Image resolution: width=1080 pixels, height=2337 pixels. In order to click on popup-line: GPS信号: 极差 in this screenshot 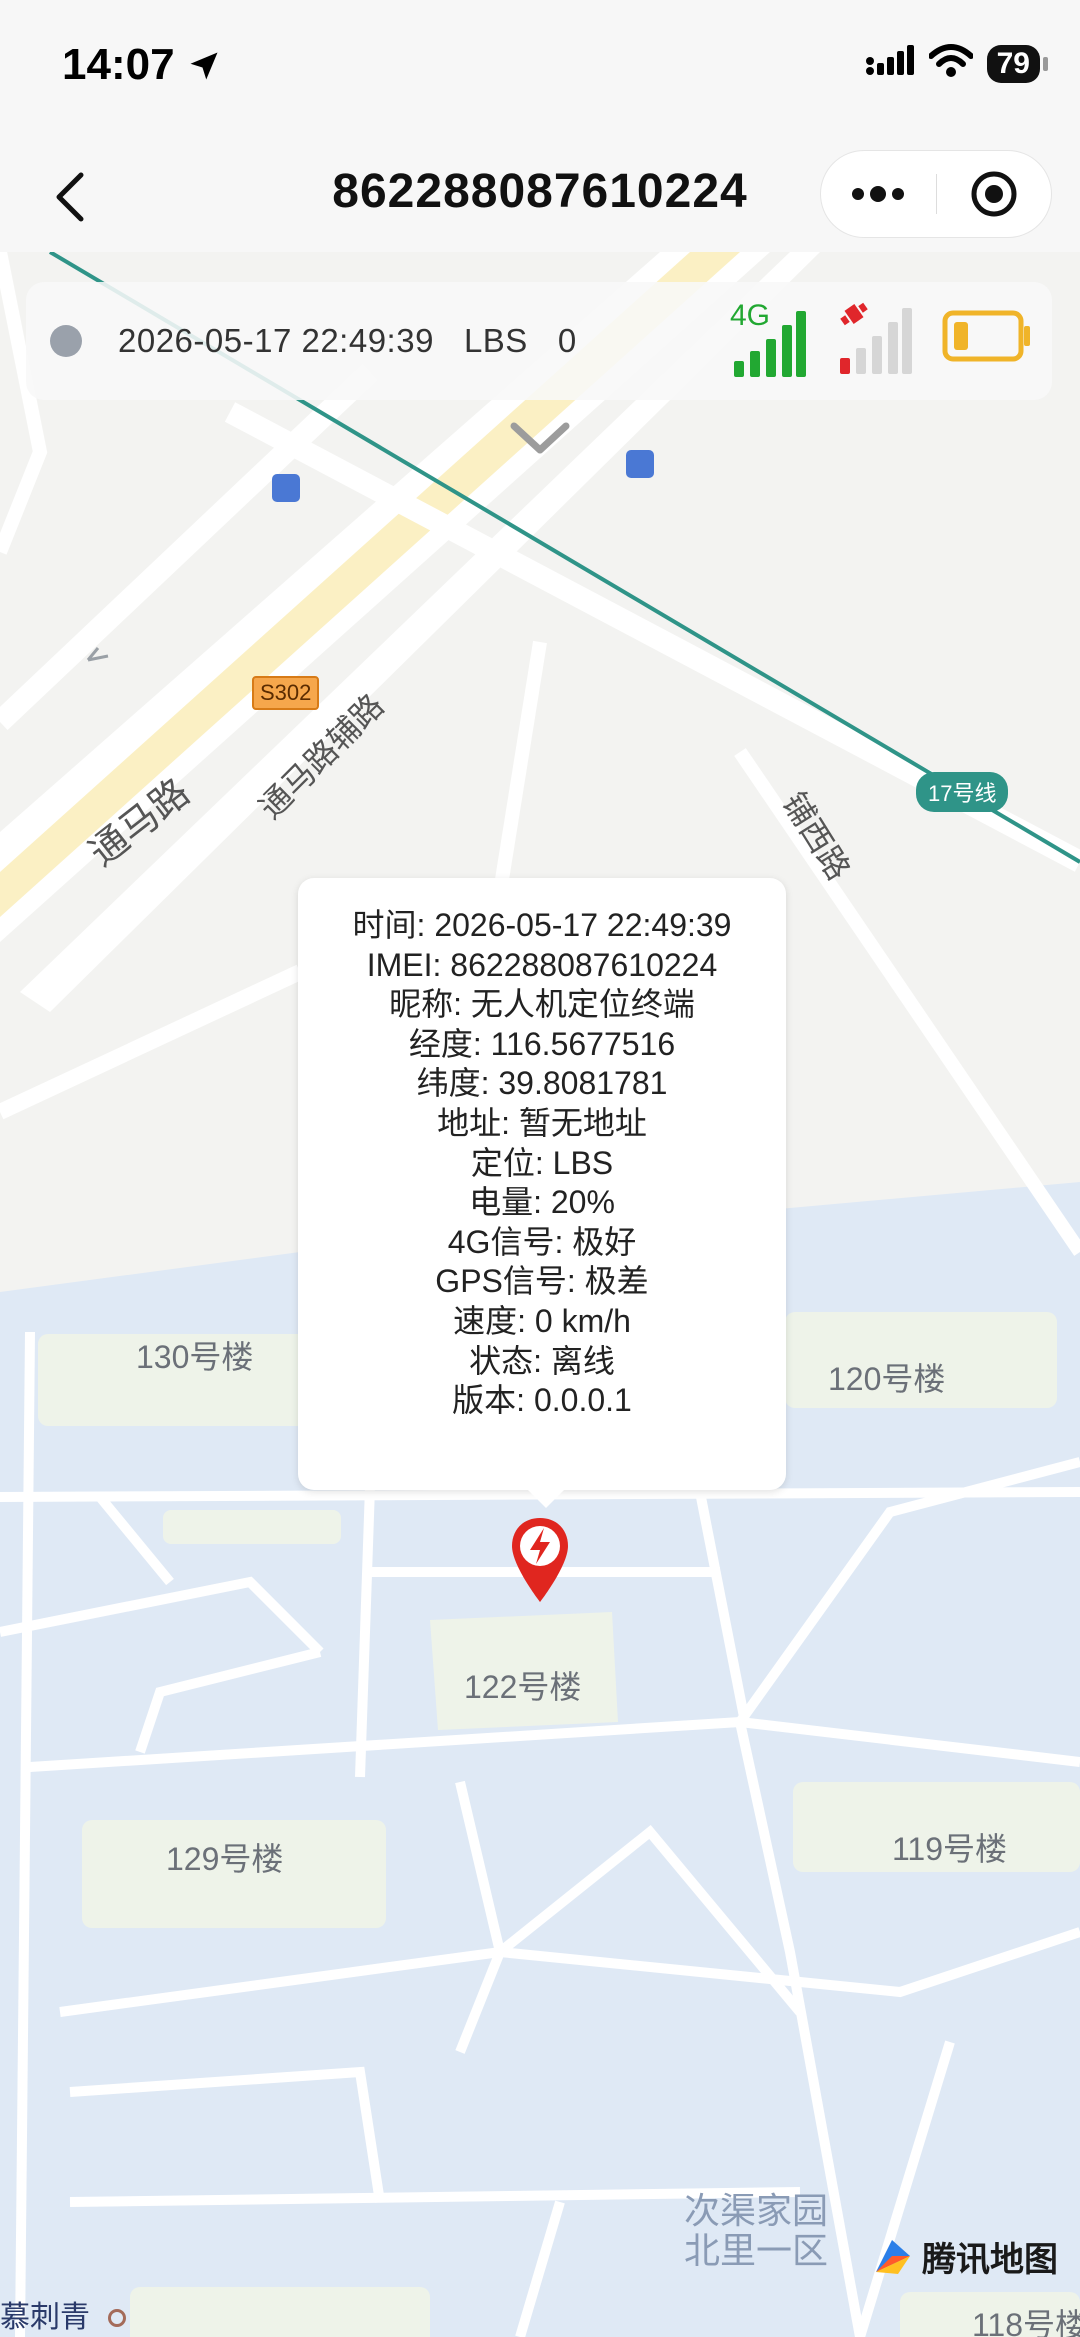, I will do `click(542, 1282)`.